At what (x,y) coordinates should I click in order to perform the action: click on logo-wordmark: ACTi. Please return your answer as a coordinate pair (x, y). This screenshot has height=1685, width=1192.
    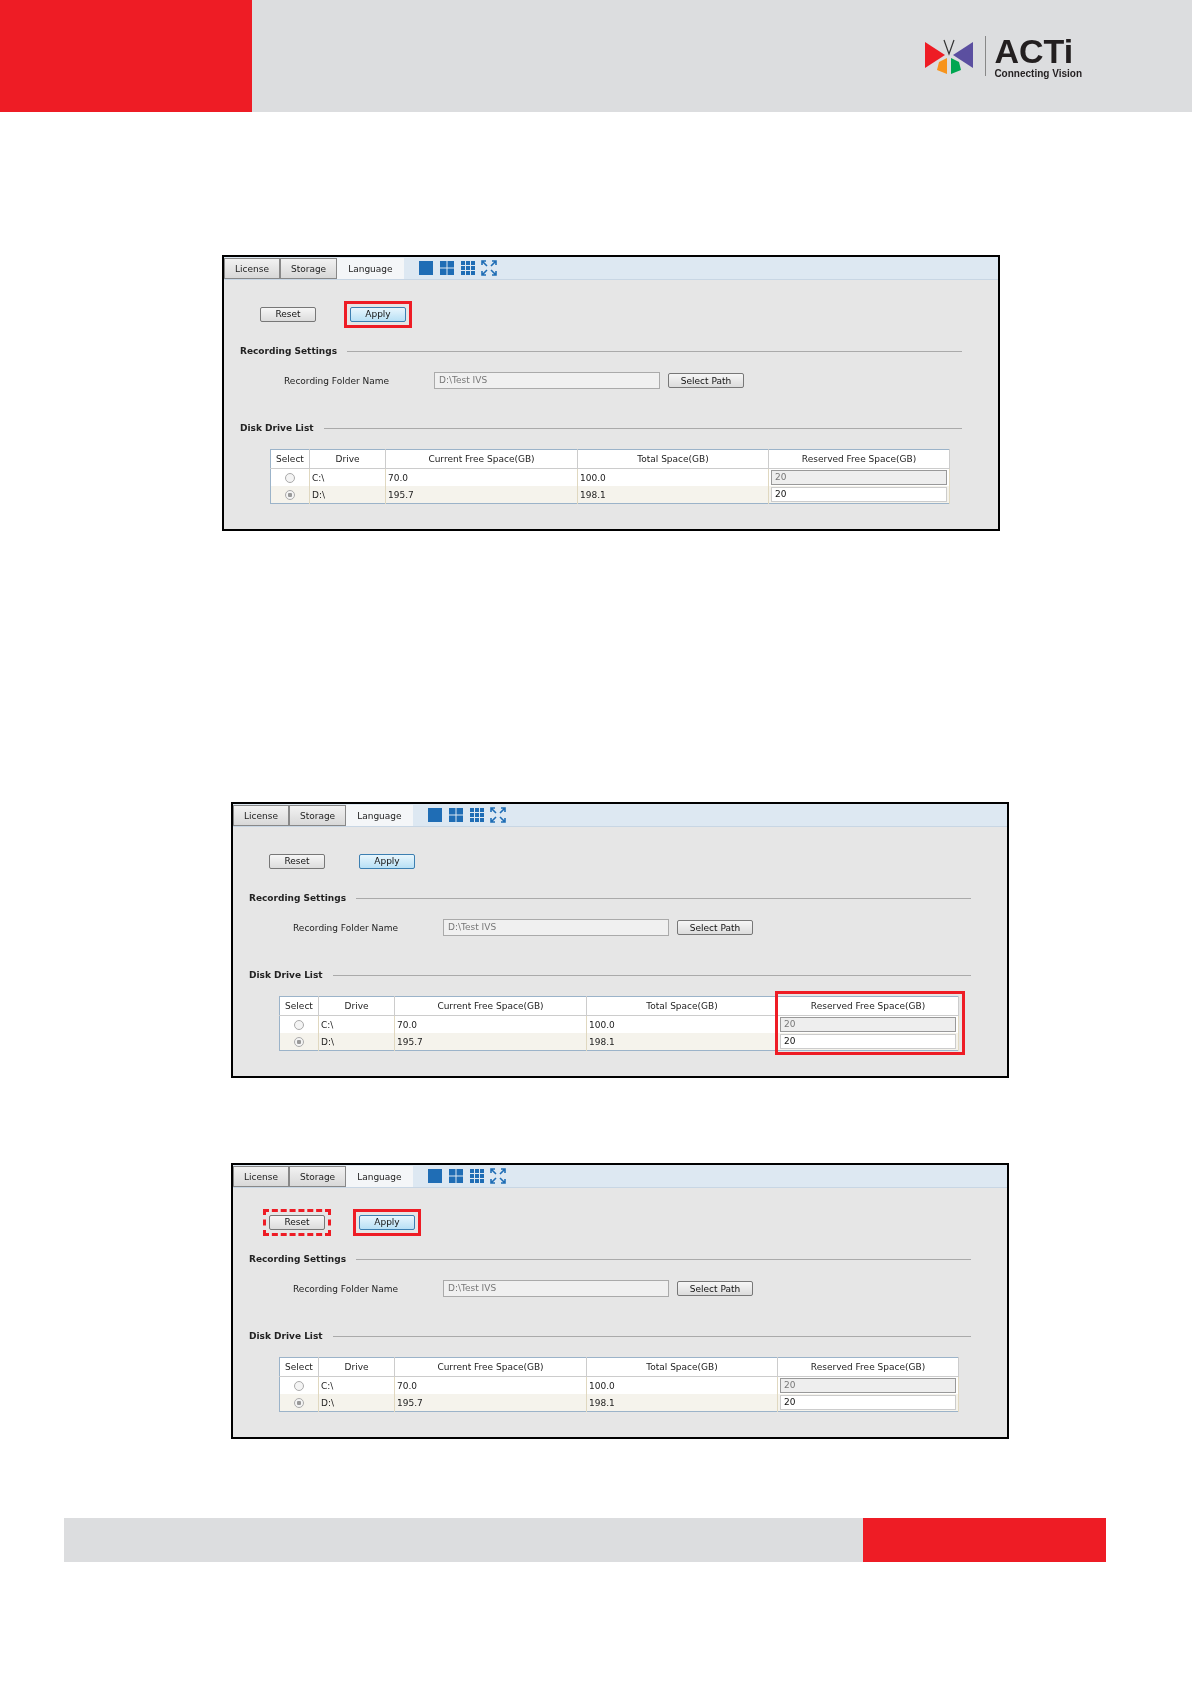
    Looking at the image, I should click on (1034, 50).